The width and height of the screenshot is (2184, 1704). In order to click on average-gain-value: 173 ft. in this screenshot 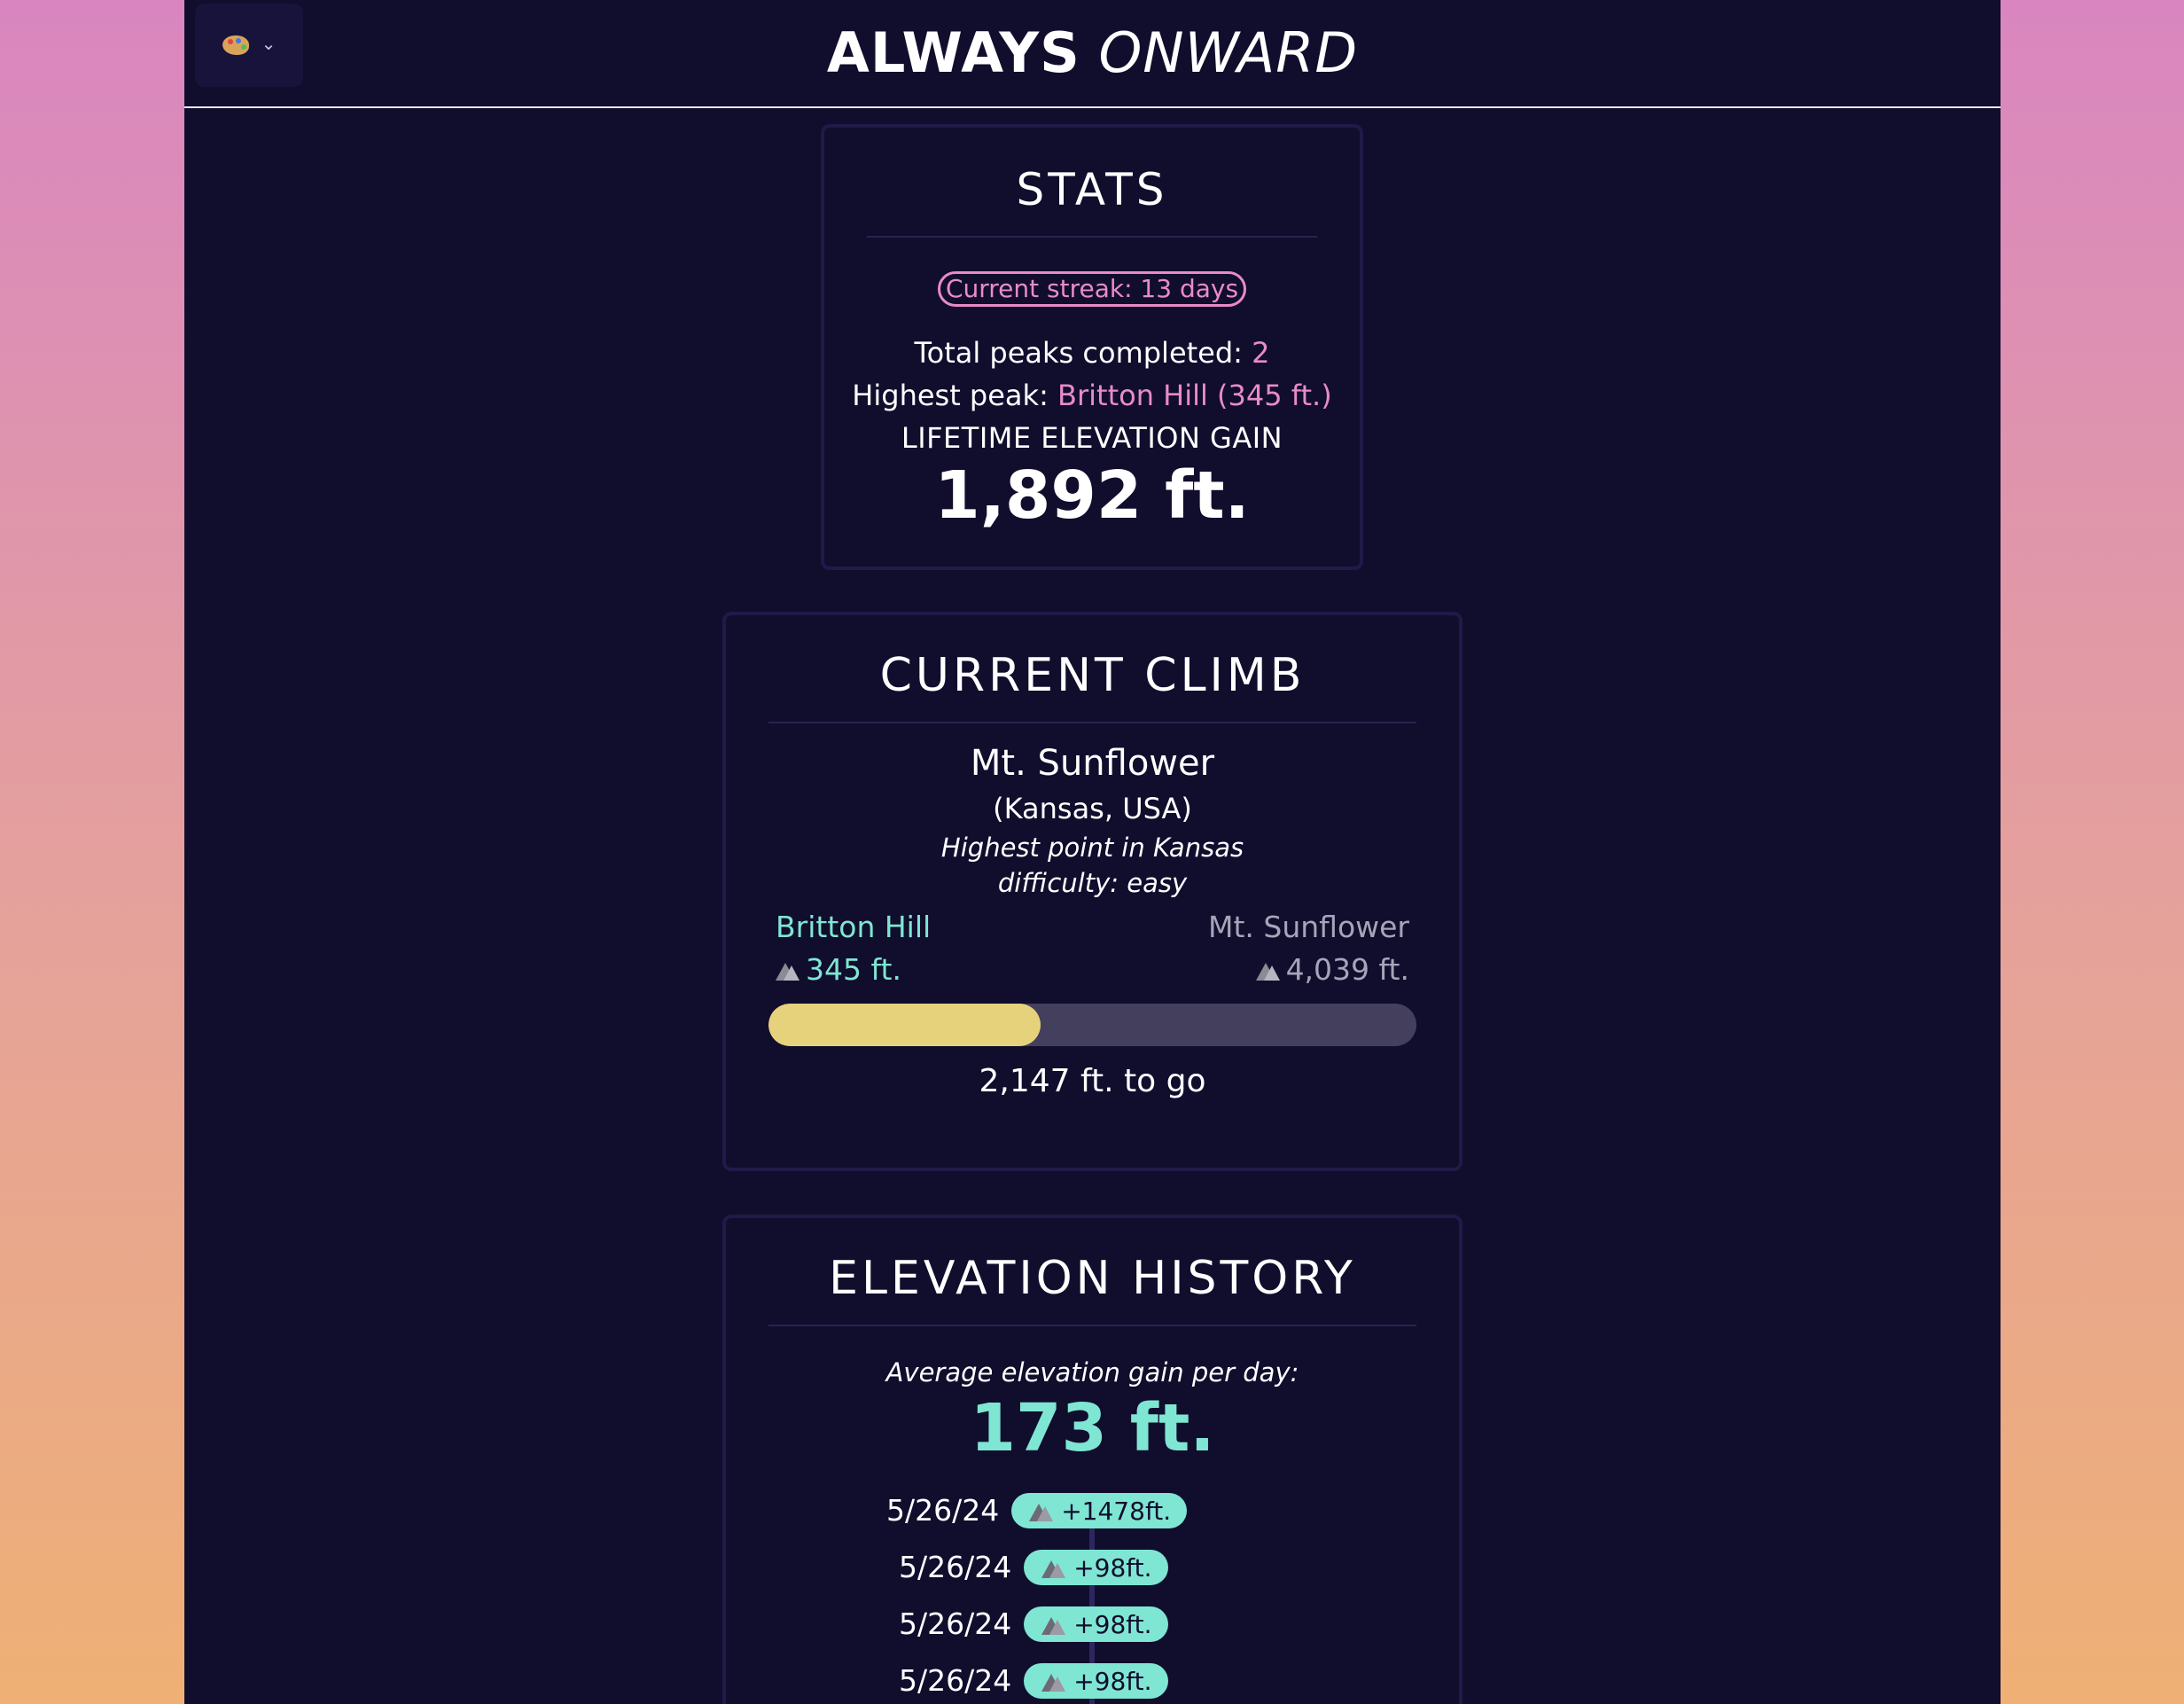, I will do `click(1092, 1428)`.